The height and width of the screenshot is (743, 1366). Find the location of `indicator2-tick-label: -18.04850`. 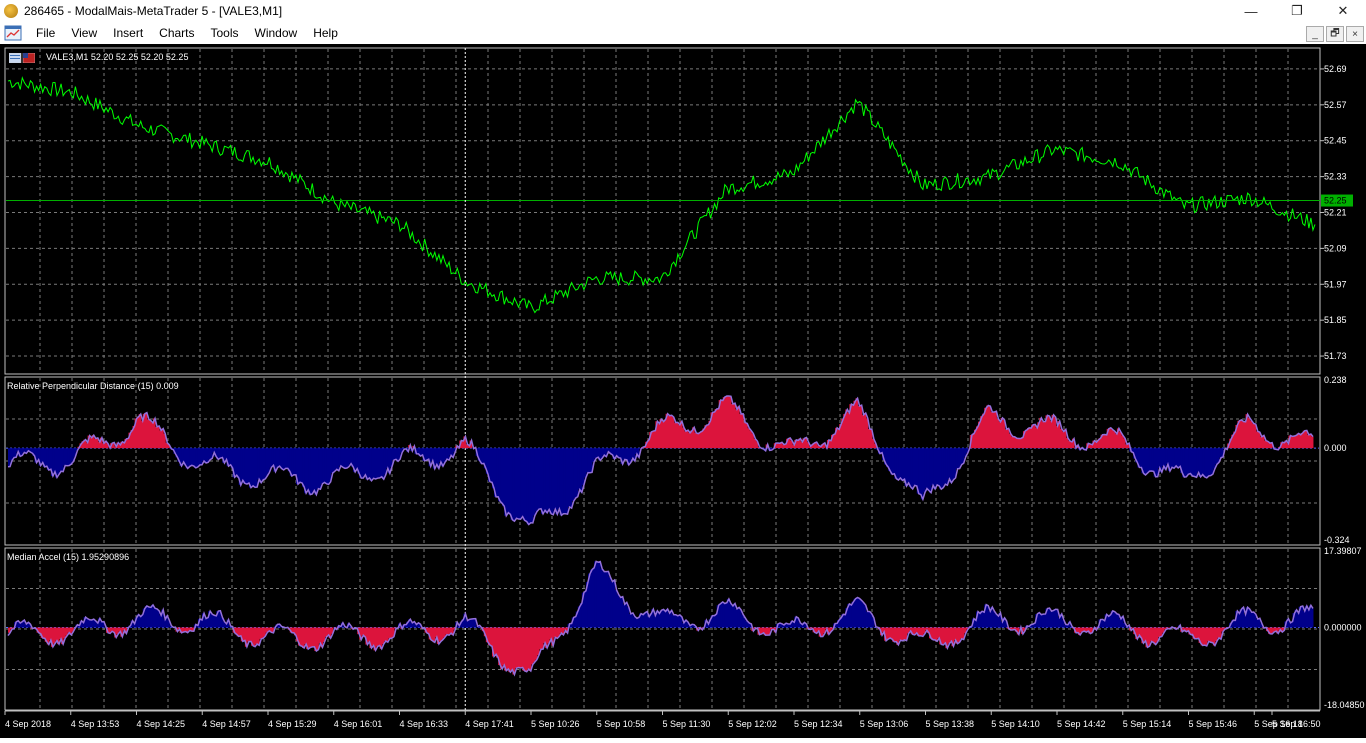

indicator2-tick-label: -18.04850 is located at coordinates (1344, 705).